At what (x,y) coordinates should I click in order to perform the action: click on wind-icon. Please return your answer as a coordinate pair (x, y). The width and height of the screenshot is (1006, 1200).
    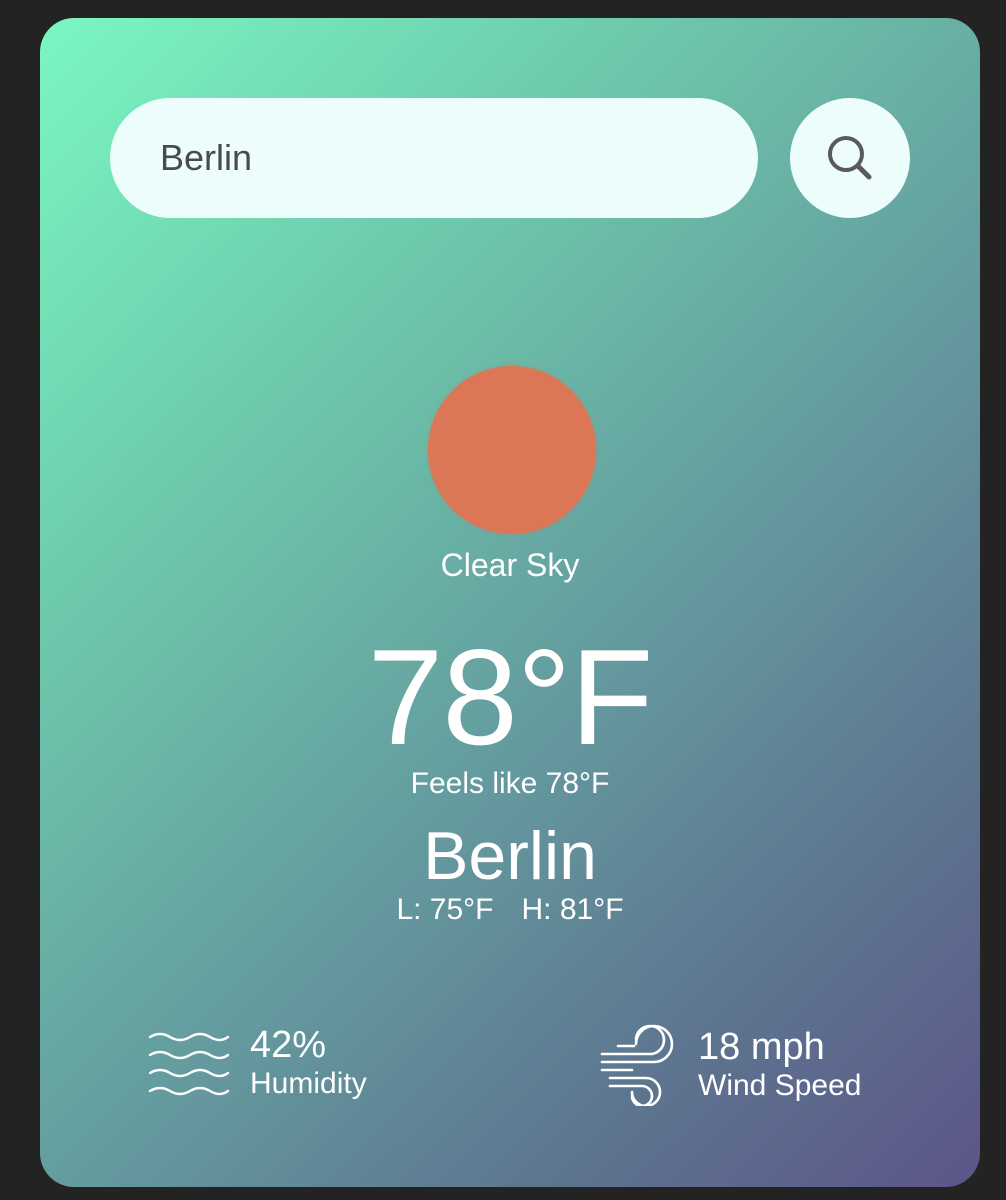
    Looking at the image, I should click on (637, 1065).